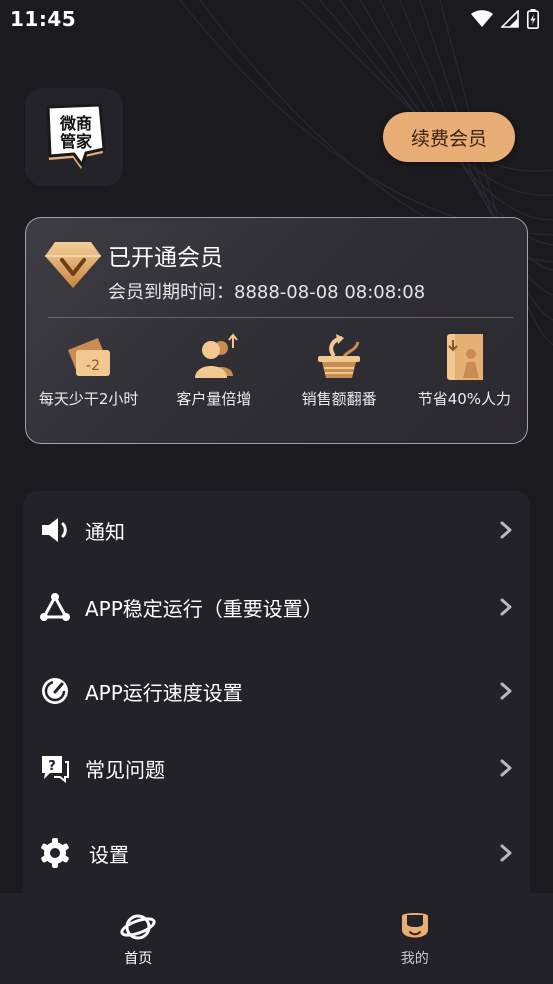 This screenshot has height=984, width=553. Describe the element at coordinates (43, 19) in the screenshot. I see `status-time: 11:45` at that location.